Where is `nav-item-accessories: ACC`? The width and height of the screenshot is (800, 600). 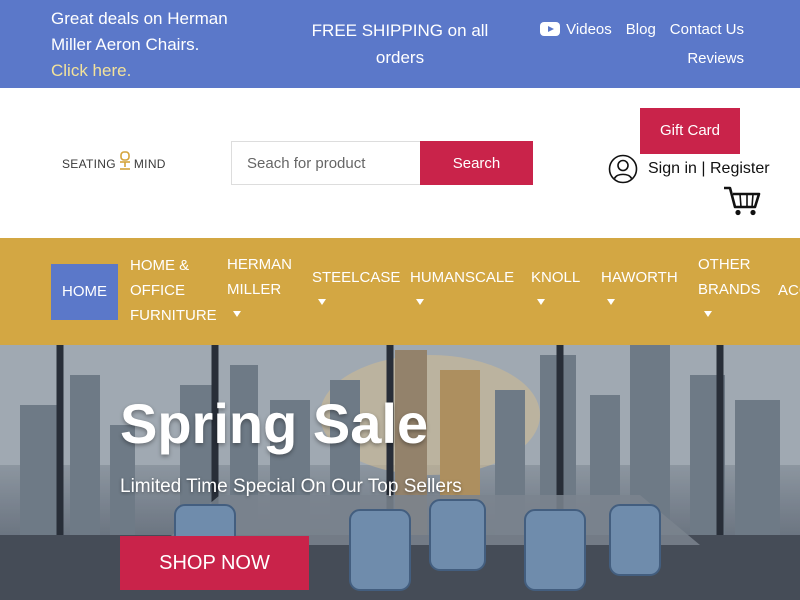
nav-item-accessories: ACC is located at coordinates (789, 290).